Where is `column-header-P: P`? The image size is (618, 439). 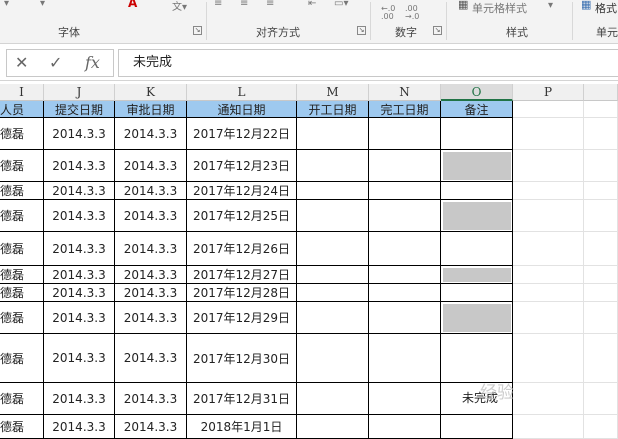 column-header-P: P is located at coordinates (548, 92).